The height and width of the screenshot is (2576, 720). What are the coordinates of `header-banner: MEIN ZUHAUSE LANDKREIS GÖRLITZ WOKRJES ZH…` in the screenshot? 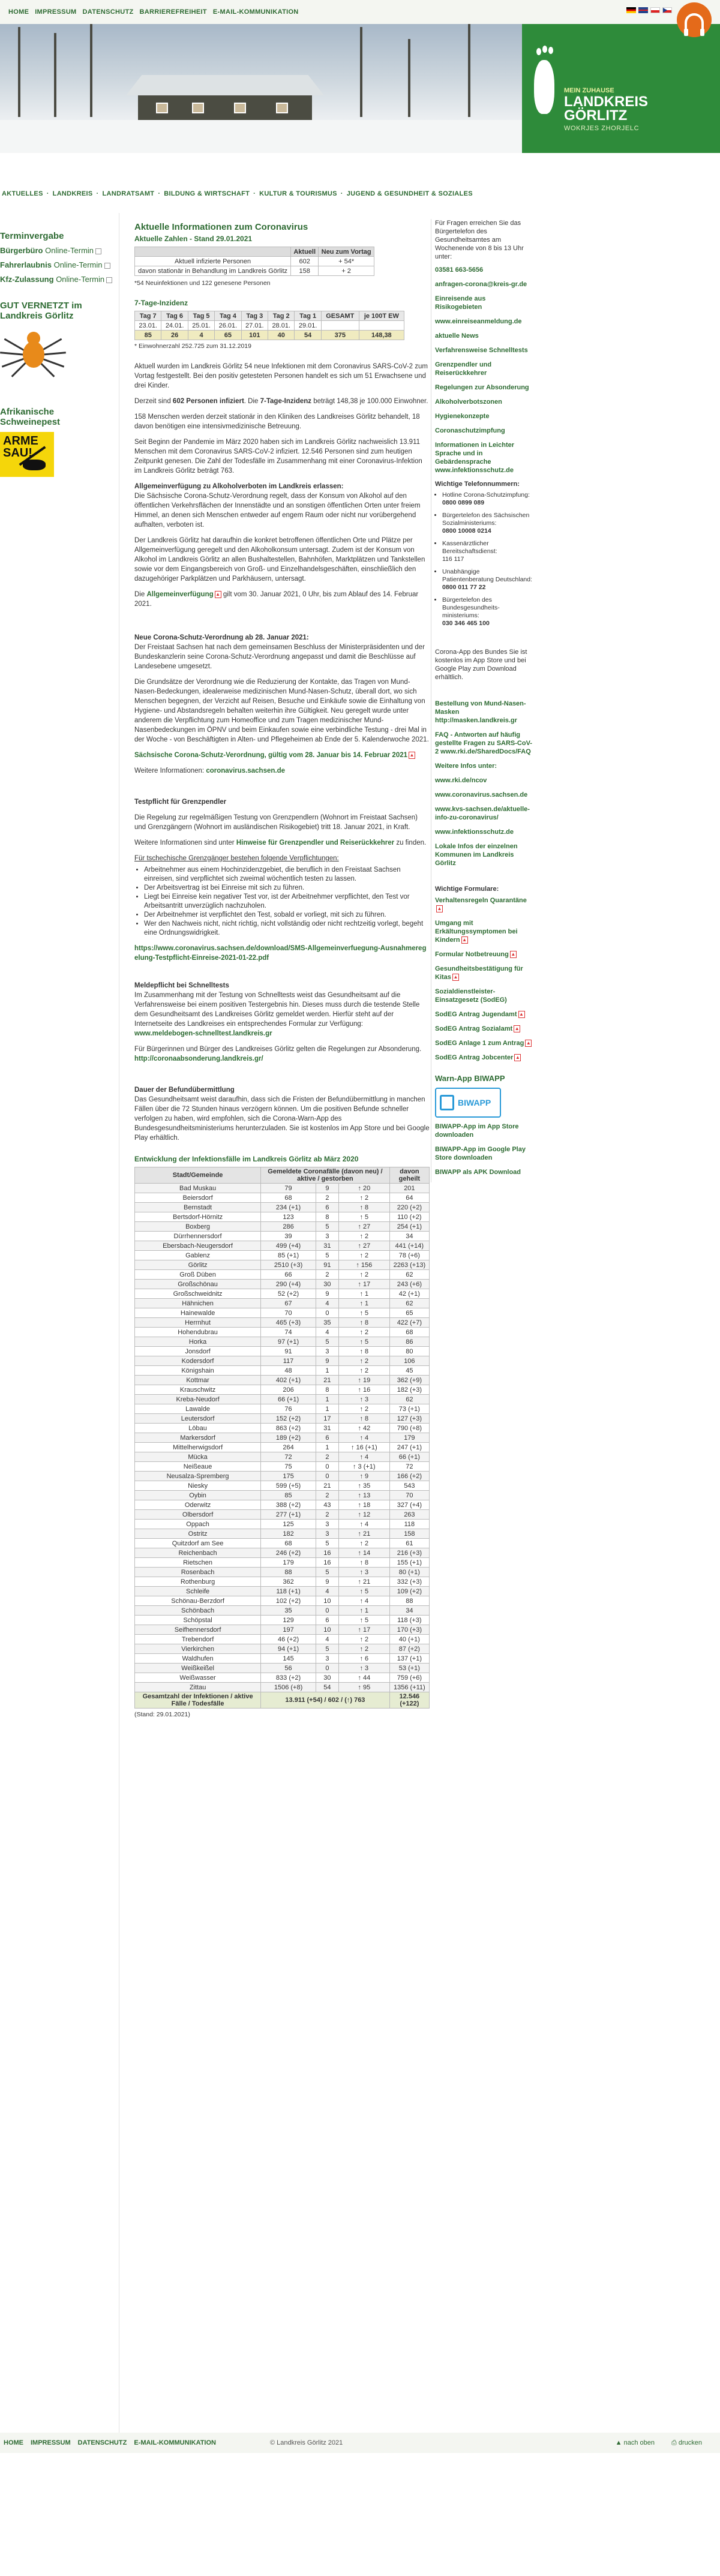 It's located at (360, 89).